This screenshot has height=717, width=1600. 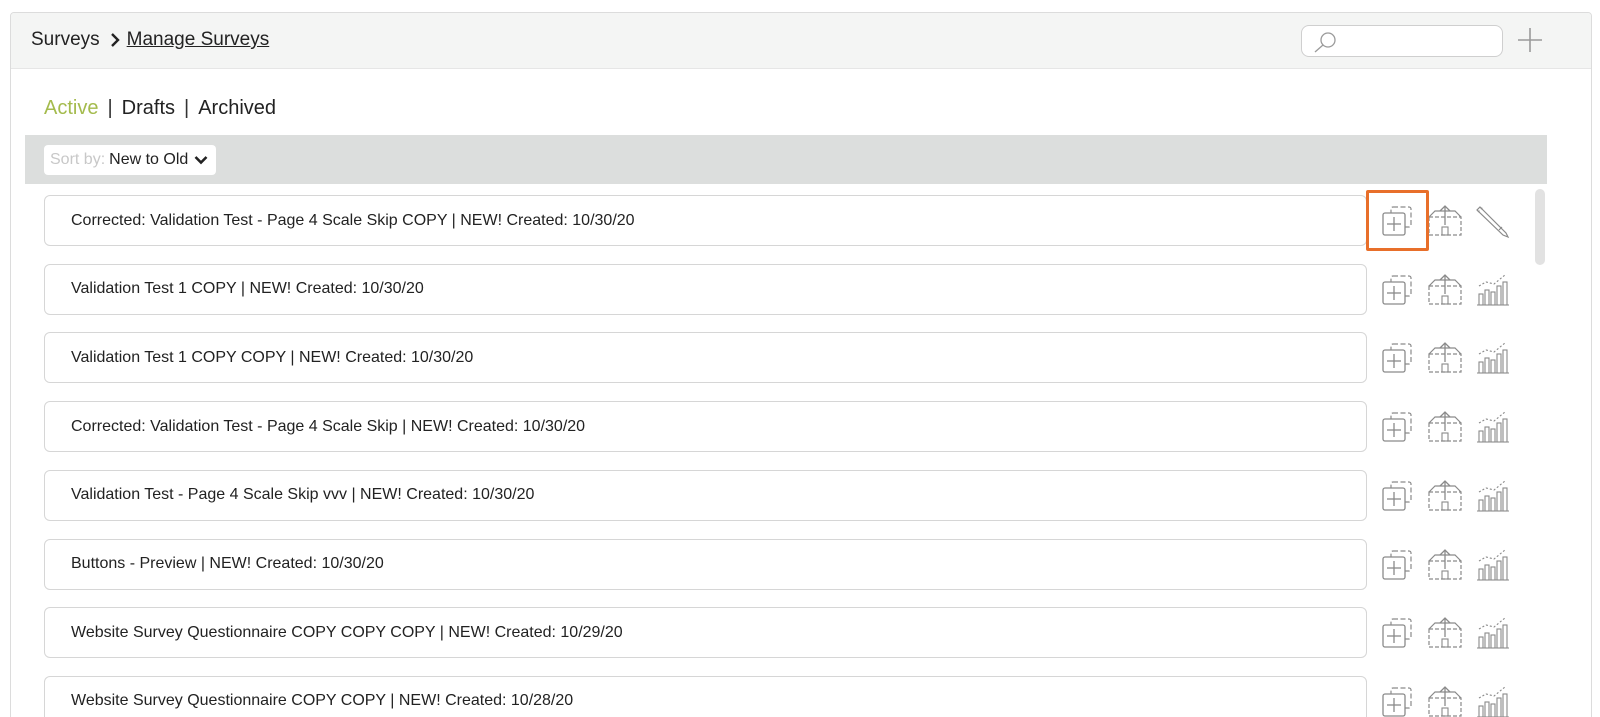 I want to click on scrollbar, so click(x=1540, y=227).